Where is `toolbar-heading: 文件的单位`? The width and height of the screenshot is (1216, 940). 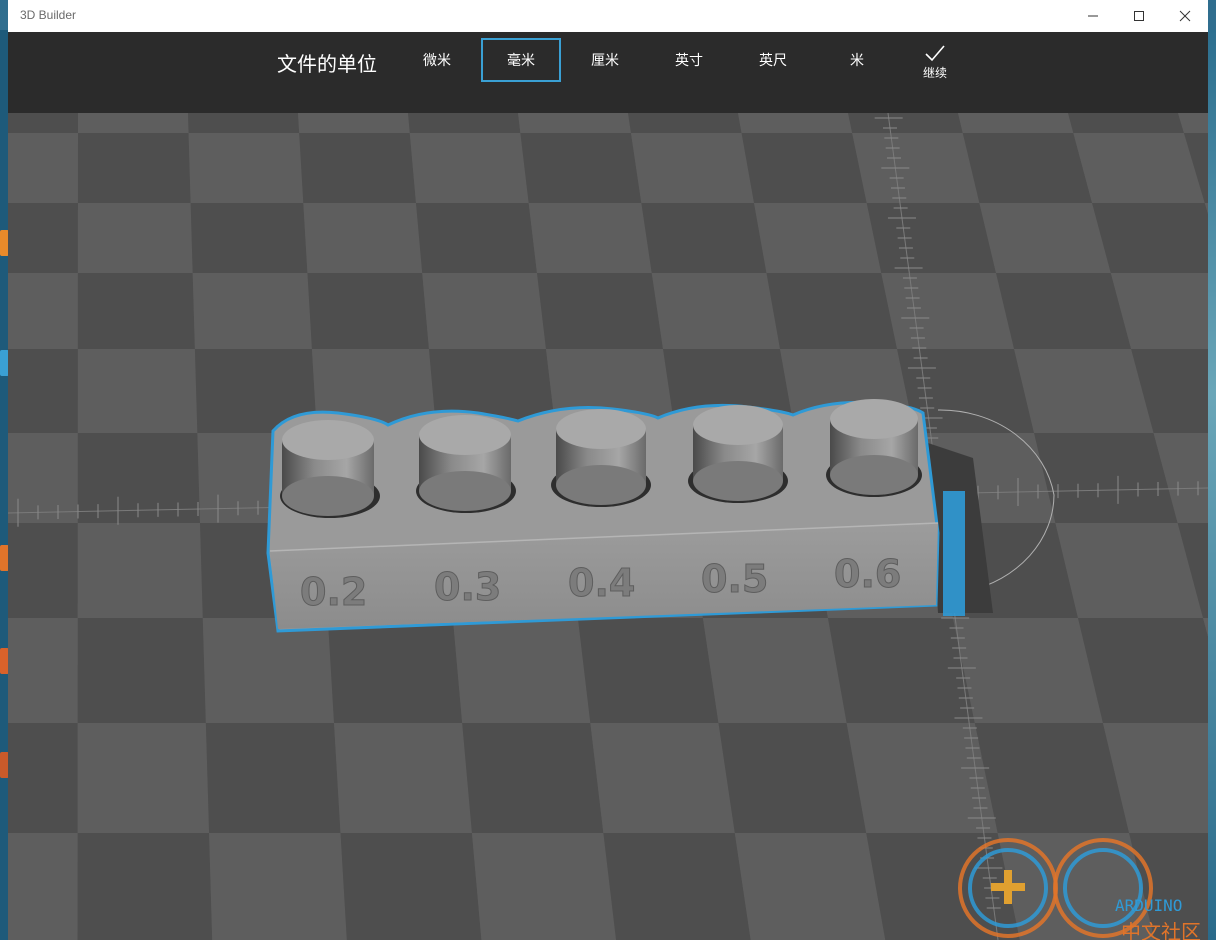 toolbar-heading: 文件的单位 is located at coordinates (327, 64).